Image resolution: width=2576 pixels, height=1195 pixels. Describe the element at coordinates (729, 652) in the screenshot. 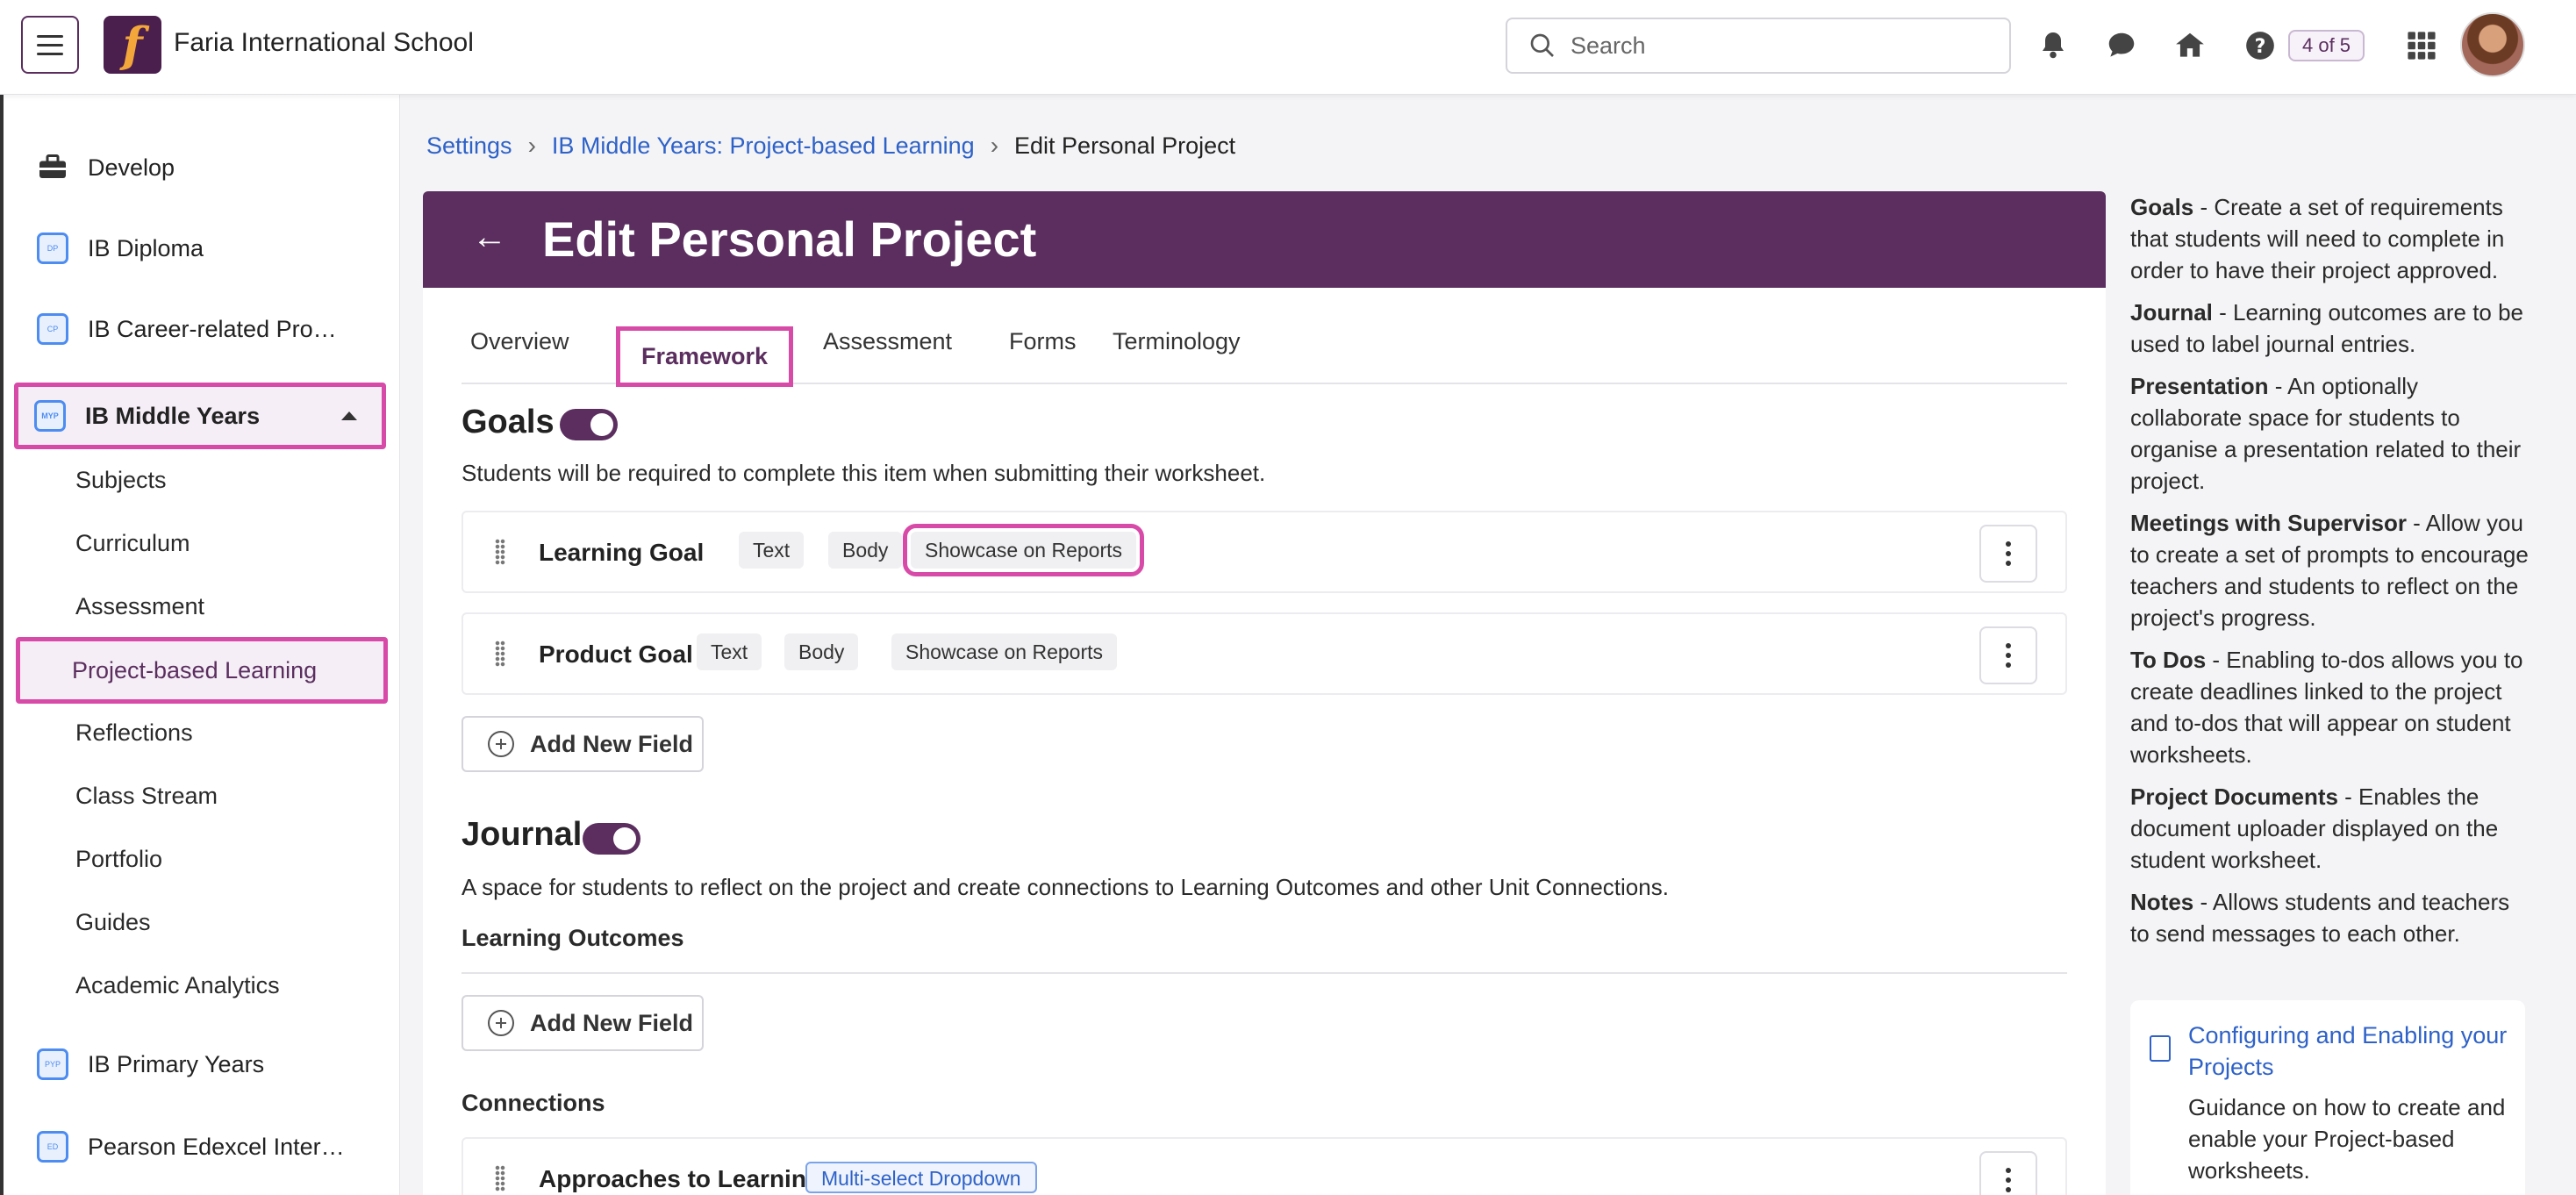

I see `tag-chip: Text` at that location.